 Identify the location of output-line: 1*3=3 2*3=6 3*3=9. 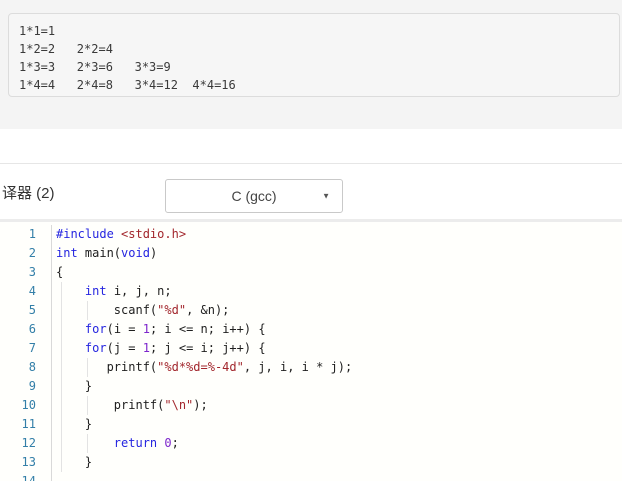
(95, 67).